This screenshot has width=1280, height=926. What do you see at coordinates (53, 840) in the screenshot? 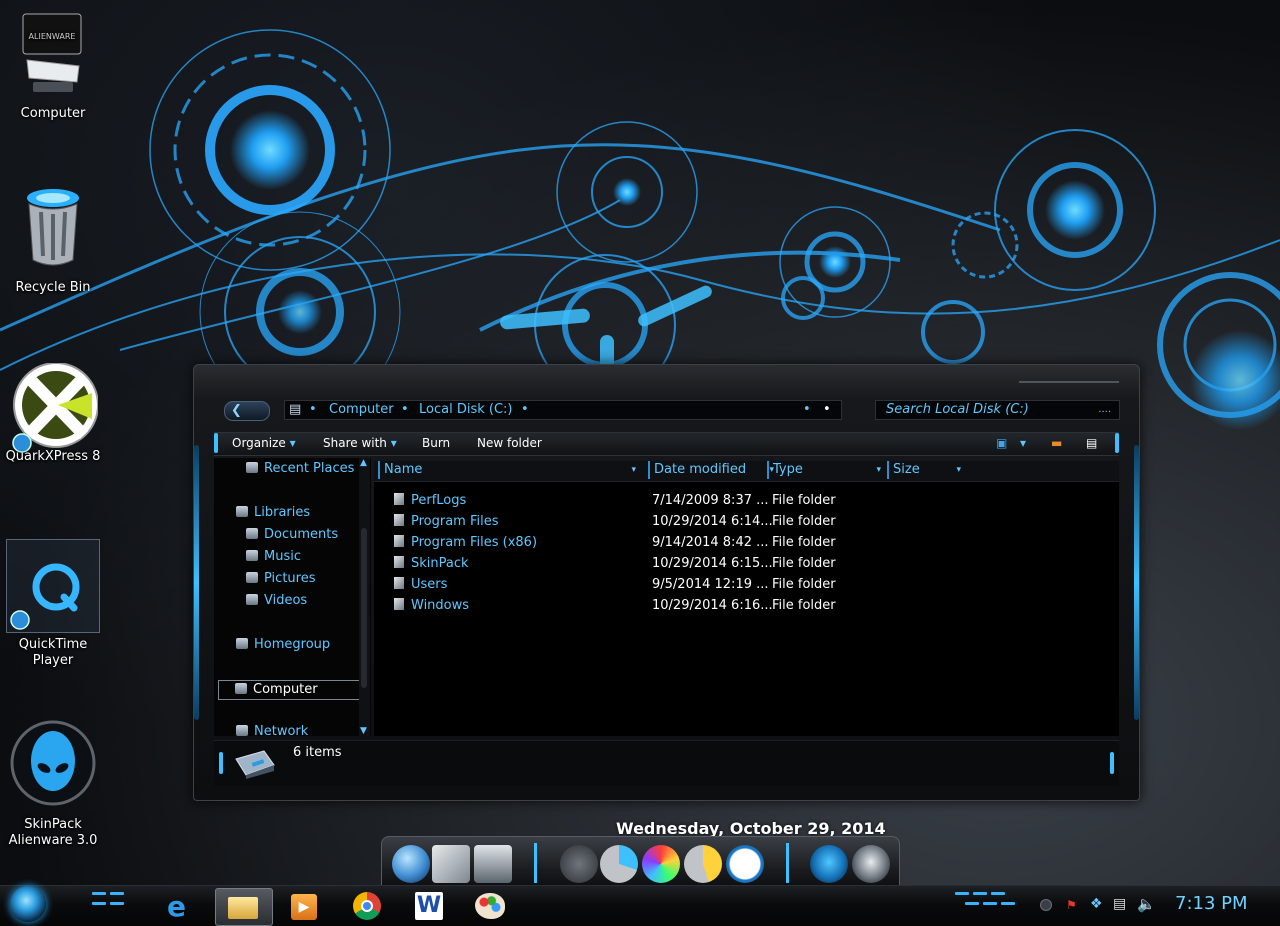
I see `desktop-icon-label: Alienware 3.0` at bounding box center [53, 840].